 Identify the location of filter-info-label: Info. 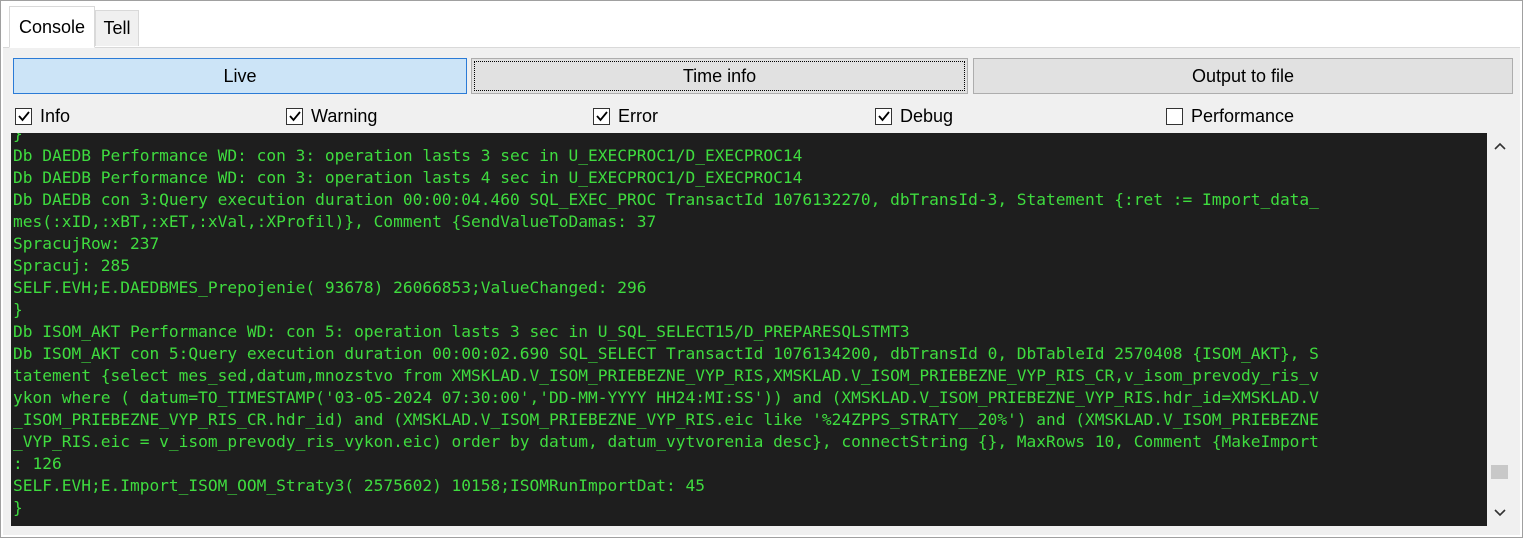
(55, 115).